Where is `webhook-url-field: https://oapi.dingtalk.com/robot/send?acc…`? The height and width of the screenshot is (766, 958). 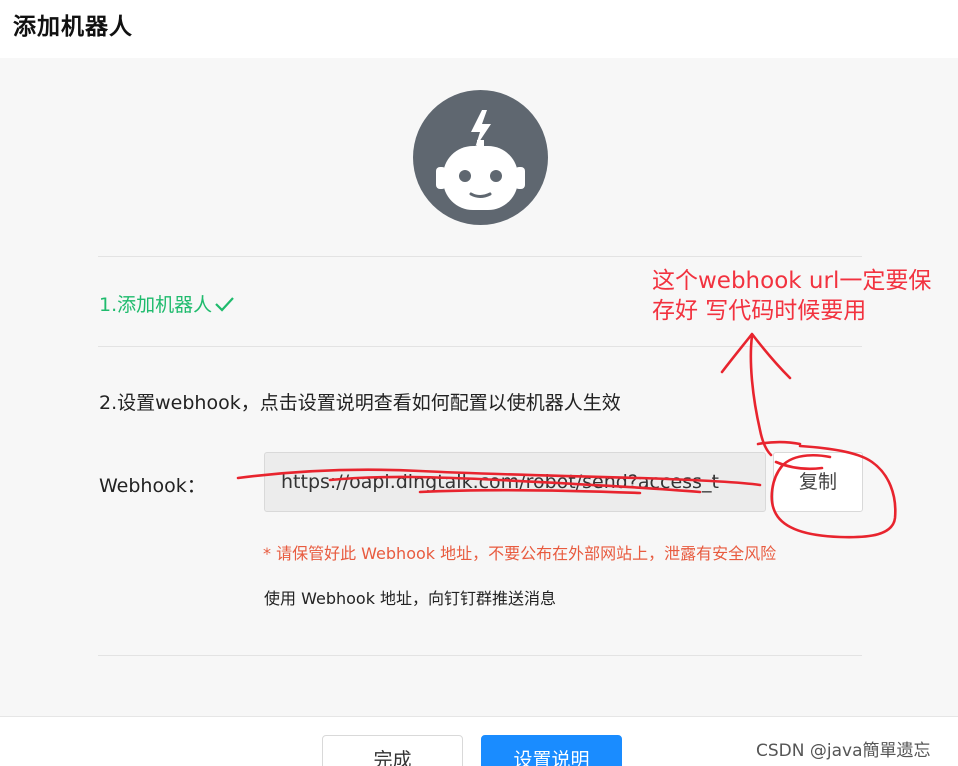 webhook-url-field: https://oapi.dingtalk.com/robot/send?acc… is located at coordinates (515, 482).